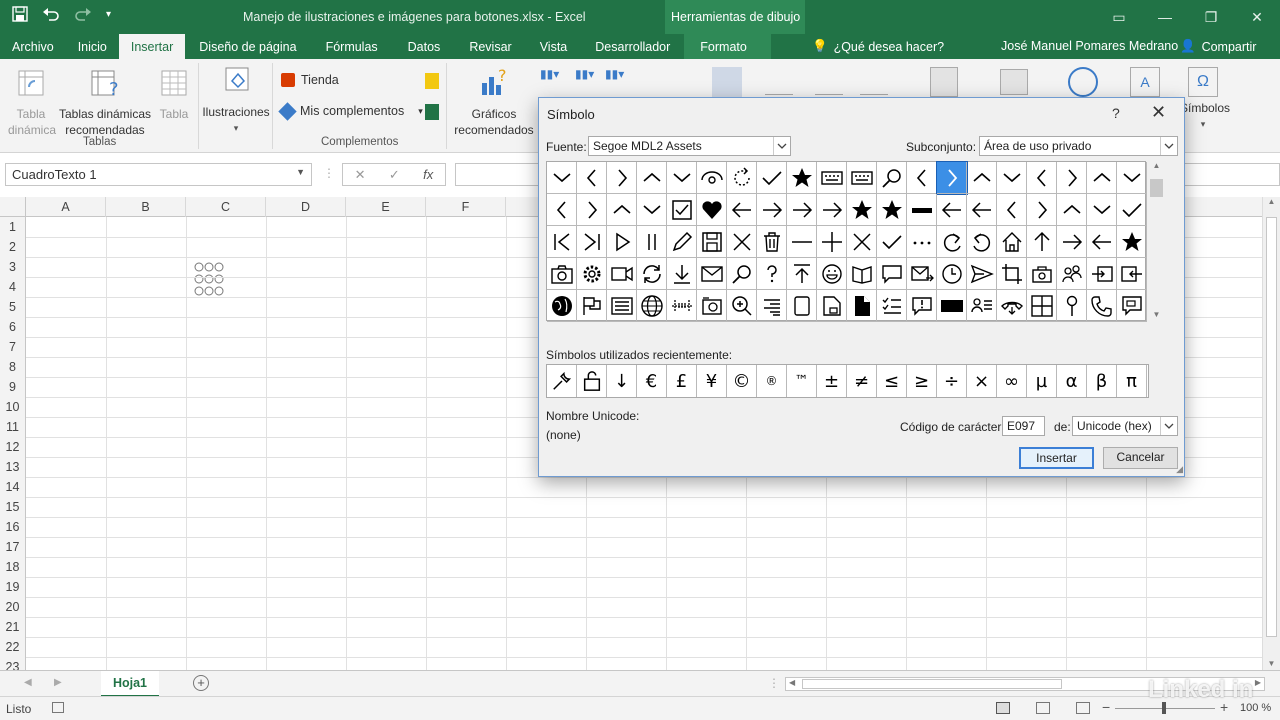 This screenshot has width=1280, height=720. What do you see at coordinates (1072, 381) in the screenshot?
I see `recent-symbol: α` at bounding box center [1072, 381].